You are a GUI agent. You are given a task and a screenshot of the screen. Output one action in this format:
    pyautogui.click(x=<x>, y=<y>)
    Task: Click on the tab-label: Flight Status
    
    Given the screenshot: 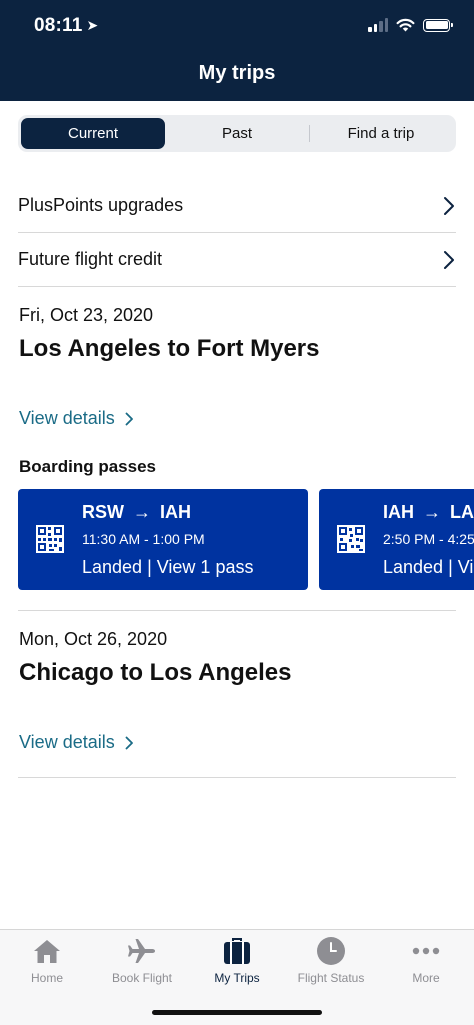 What is the action you would take?
    pyautogui.click(x=331, y=978)
    